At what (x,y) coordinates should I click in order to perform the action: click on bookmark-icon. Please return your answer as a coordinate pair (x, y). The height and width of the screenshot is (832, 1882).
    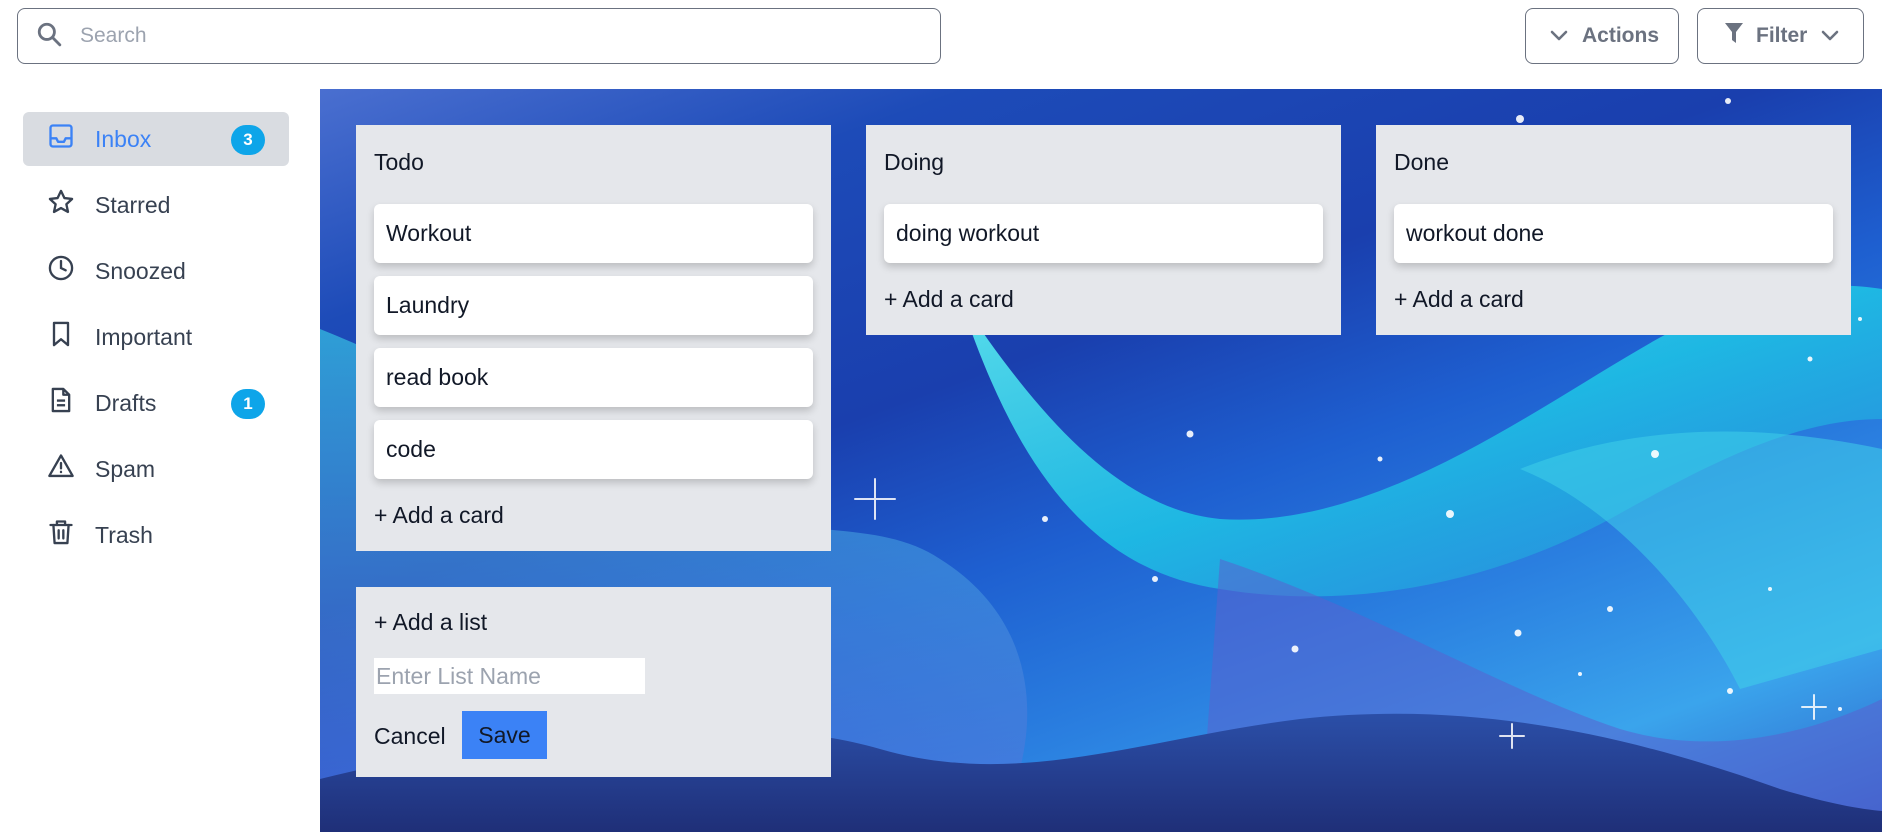
    Looking at the image, I should click on (61, 337).